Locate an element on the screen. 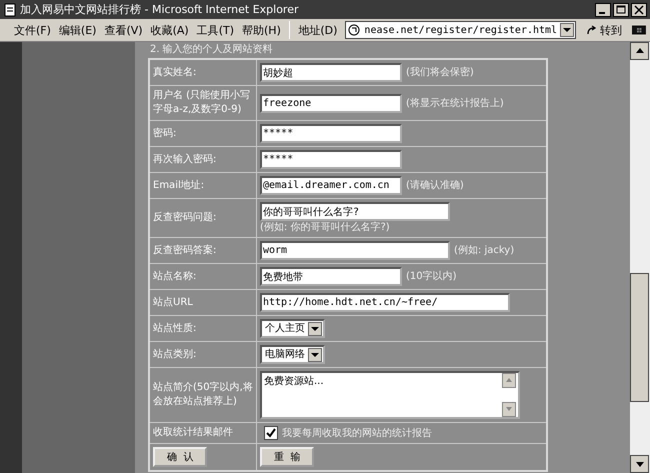 This screenshot has height=473, width=650. text-field: @email.dreamer.com.cn is located at coordinates (331, 185).